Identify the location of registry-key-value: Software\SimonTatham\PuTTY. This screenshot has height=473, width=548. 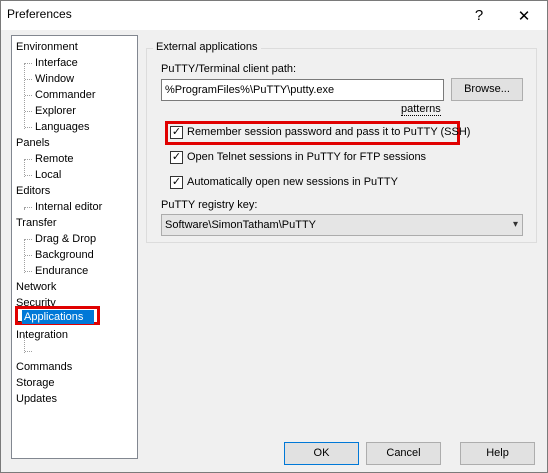
(241, 225).